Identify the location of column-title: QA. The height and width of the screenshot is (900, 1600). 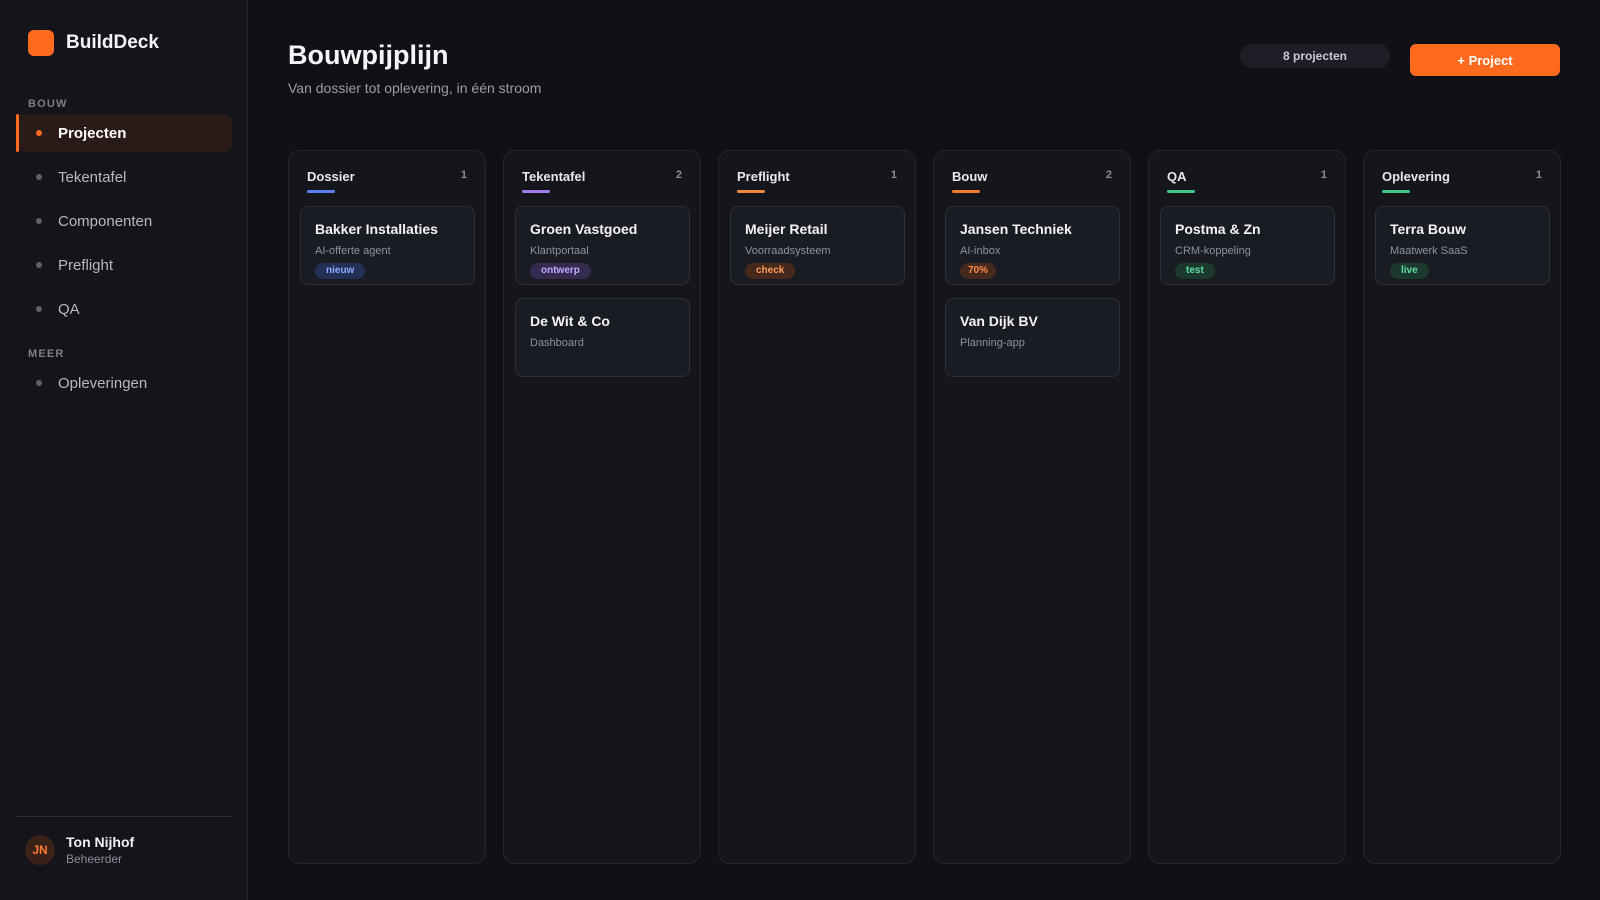
(1177, 176).